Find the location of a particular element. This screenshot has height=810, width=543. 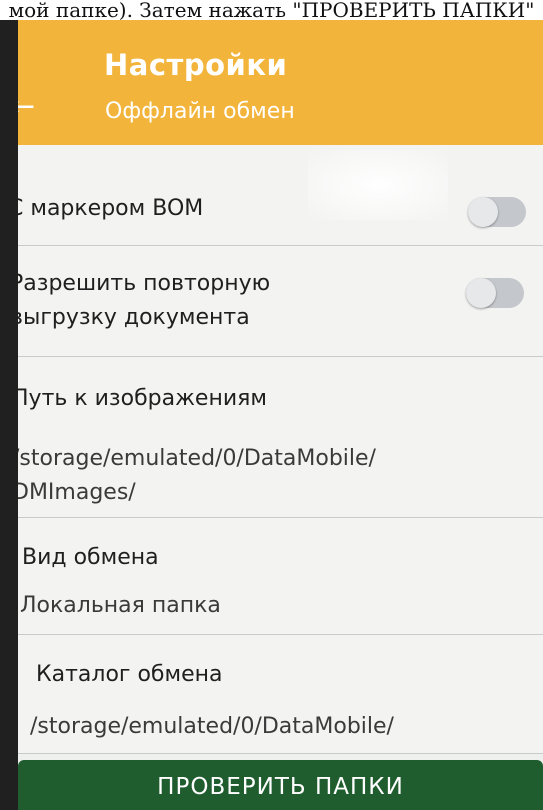

setting-allow-reupload: Разрешить повторную выгрузку документа is located at coordinates (280, 301).